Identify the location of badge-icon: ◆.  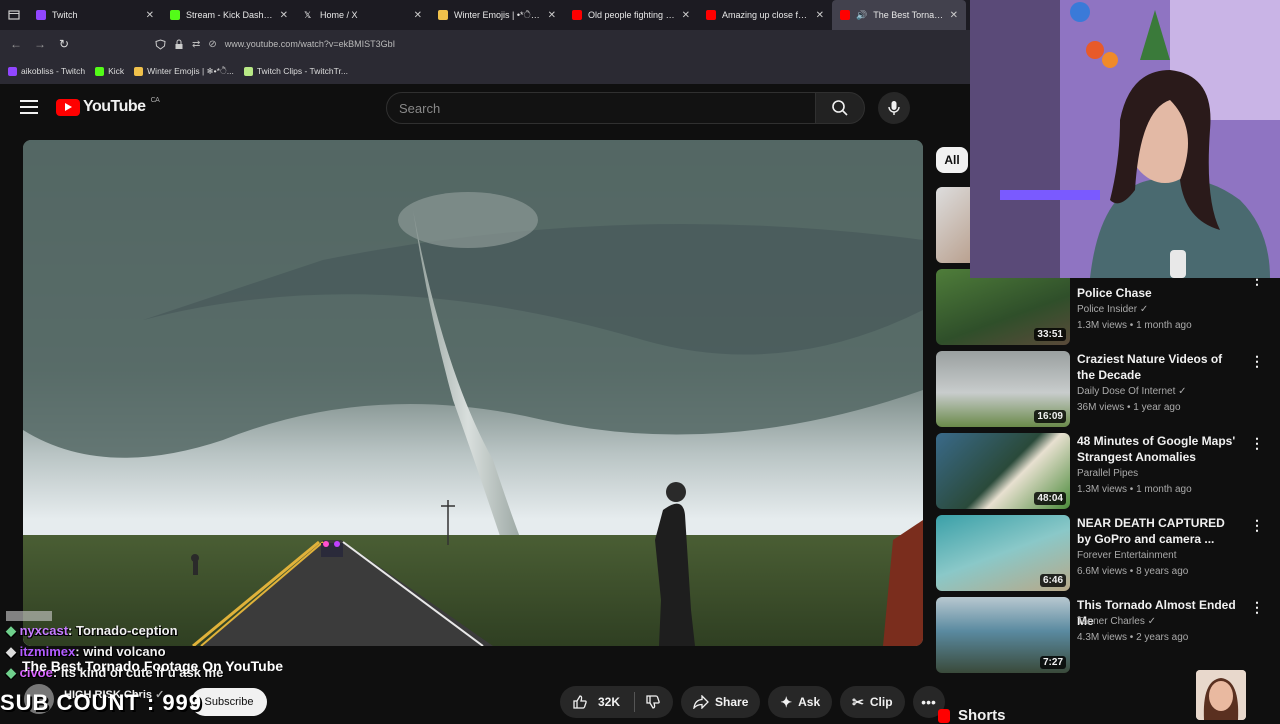
(13, 630).